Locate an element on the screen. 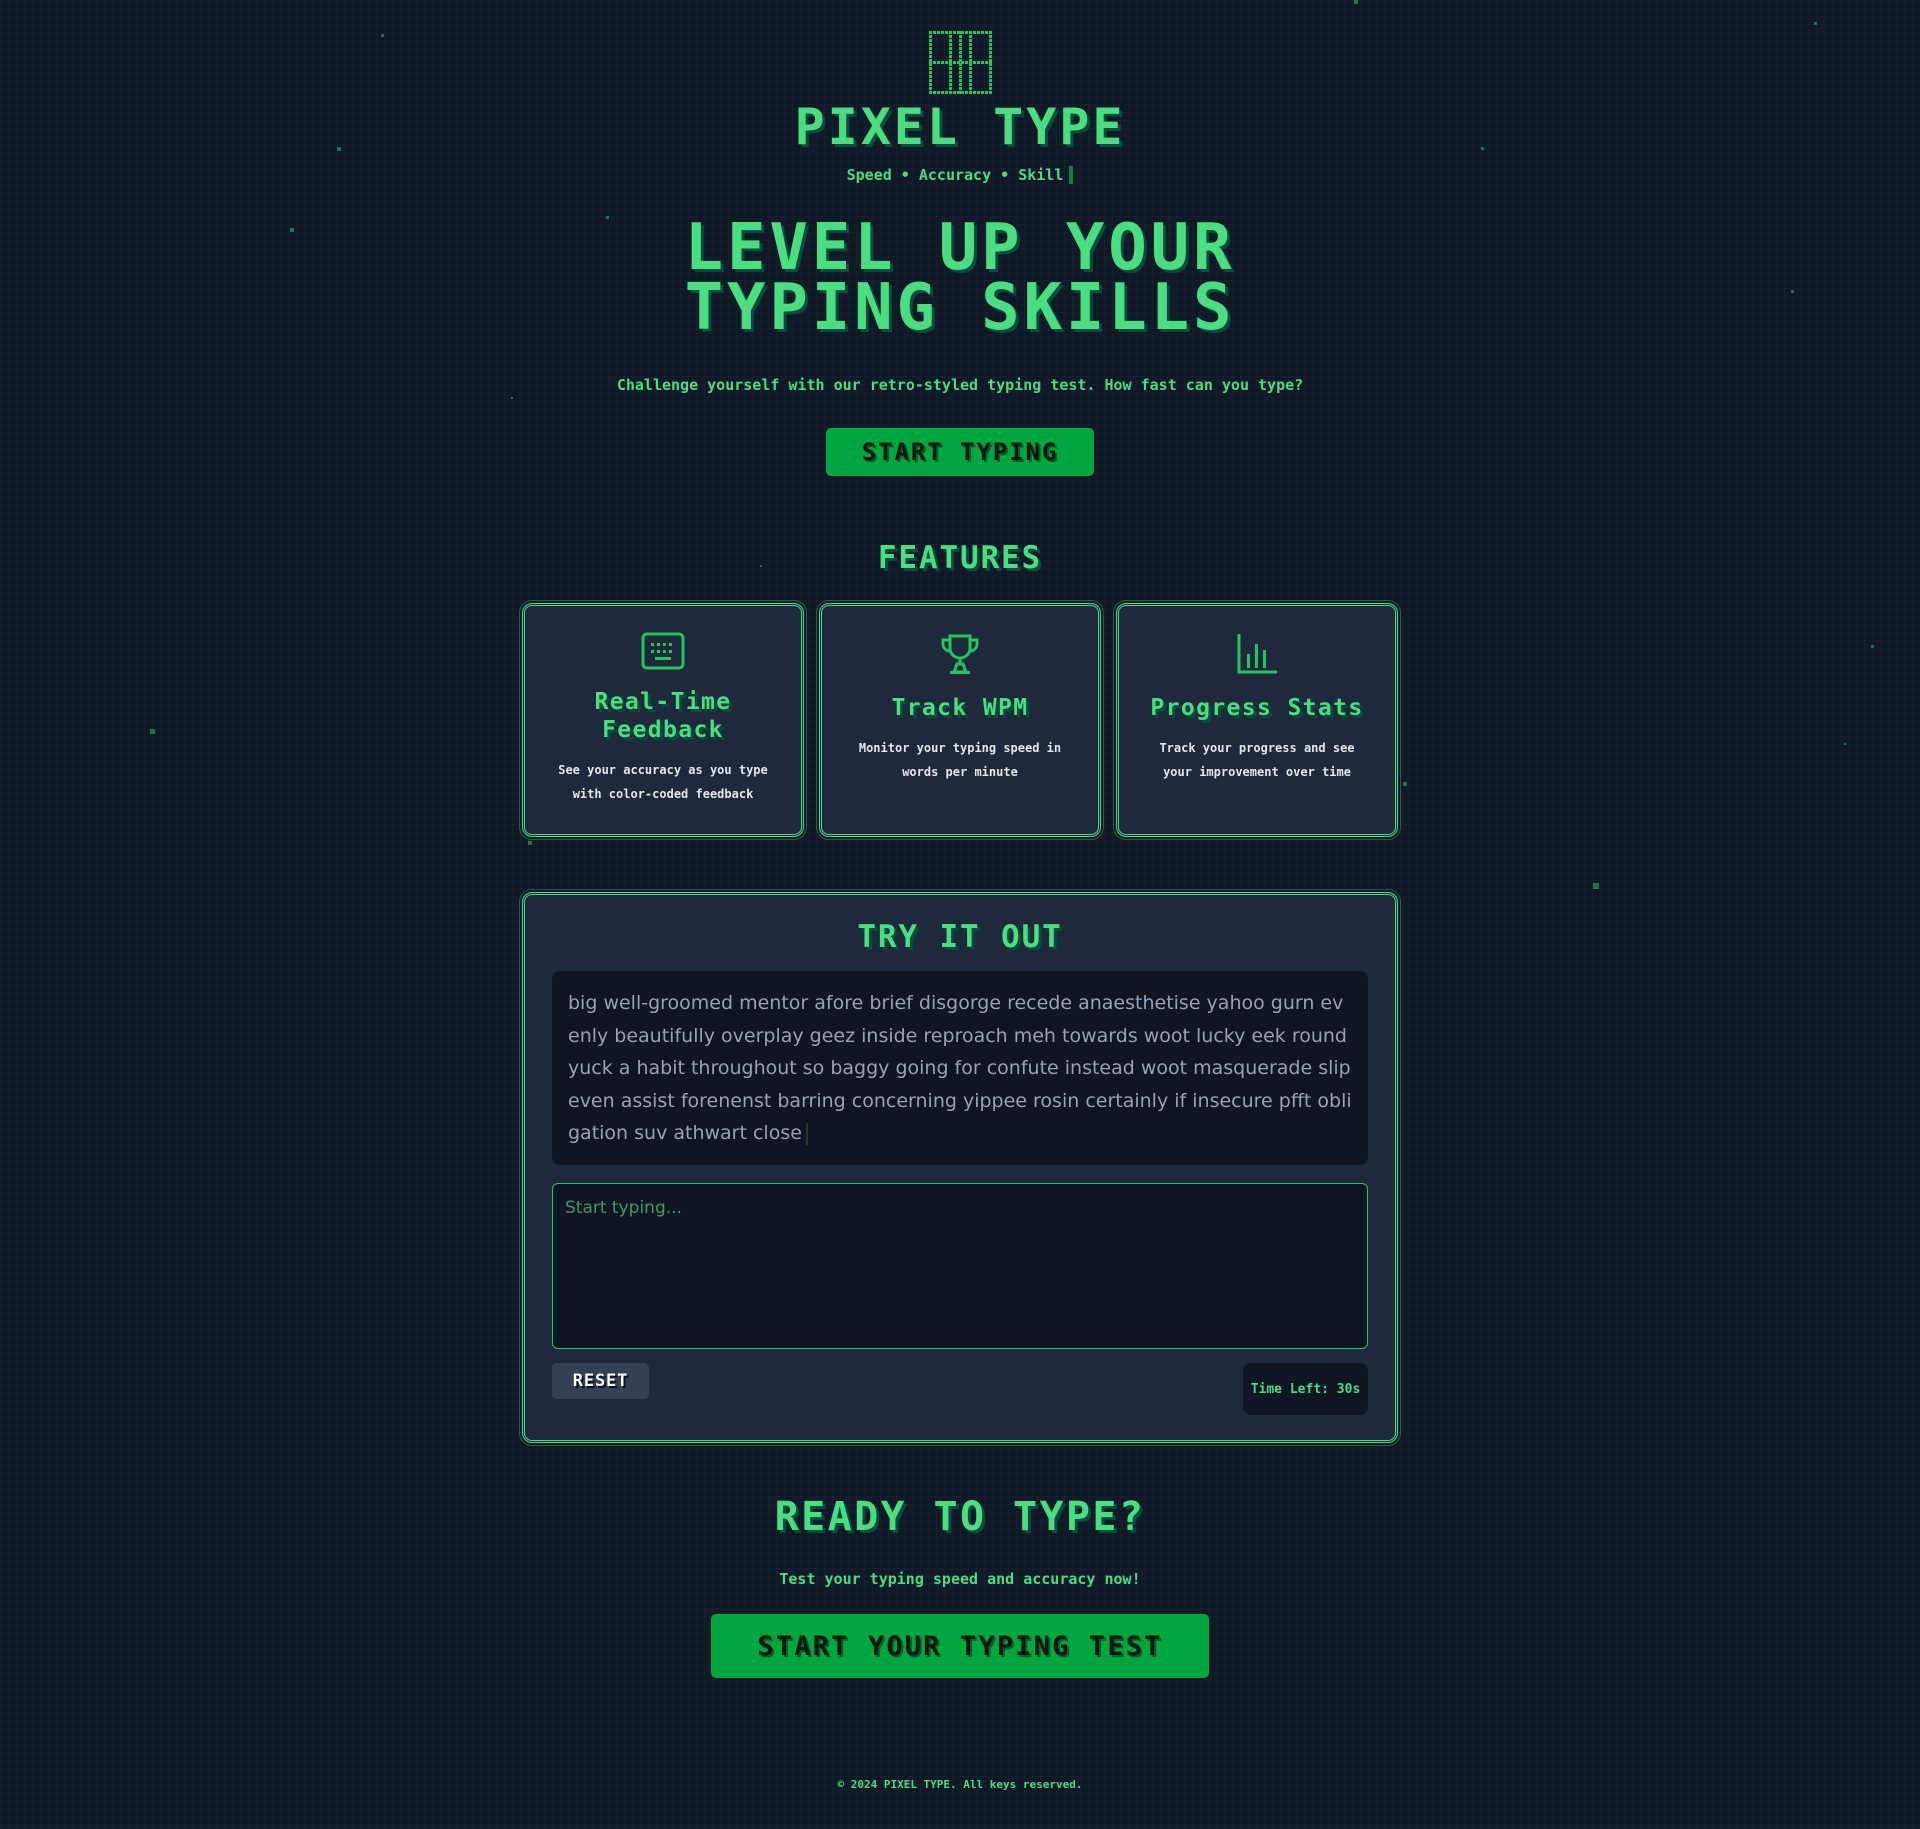 The width and height of the screenshot is (1920, 1829). footer-copyright: © 2024 PIXEL TYPE. All keys reserved. is located at coordinates (960, 1784).